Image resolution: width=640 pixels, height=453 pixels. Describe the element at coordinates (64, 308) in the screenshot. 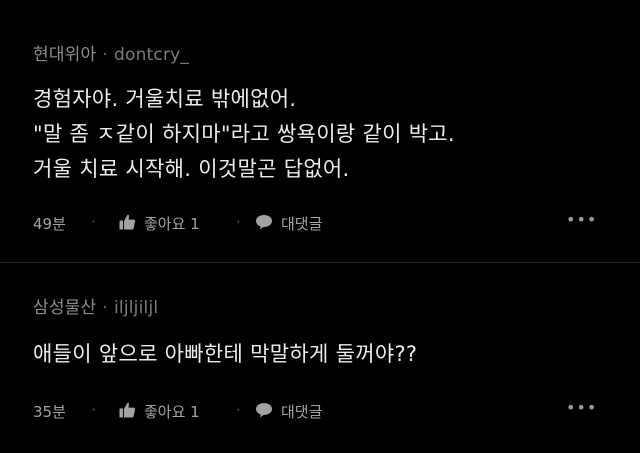

I see `author-name: 삼성물산` at that location.